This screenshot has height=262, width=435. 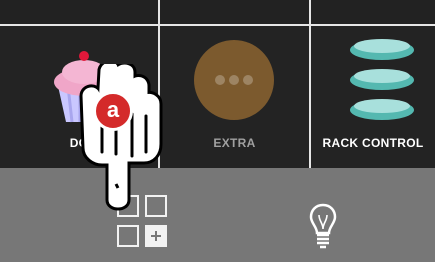 What do you see at coordinates (121, 137) in the screenshot?
I see `pointing-hand-icon` at bounding box center [121, 137].